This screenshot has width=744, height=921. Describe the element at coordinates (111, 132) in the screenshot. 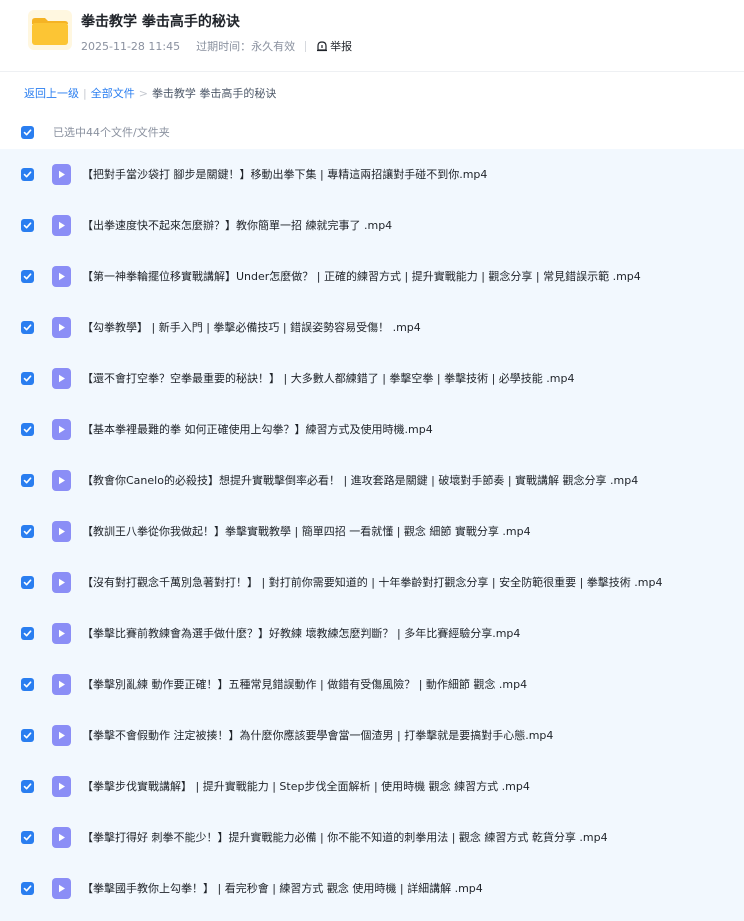

I see `selection-count: 已选中44个文件/文件夹` at that location.